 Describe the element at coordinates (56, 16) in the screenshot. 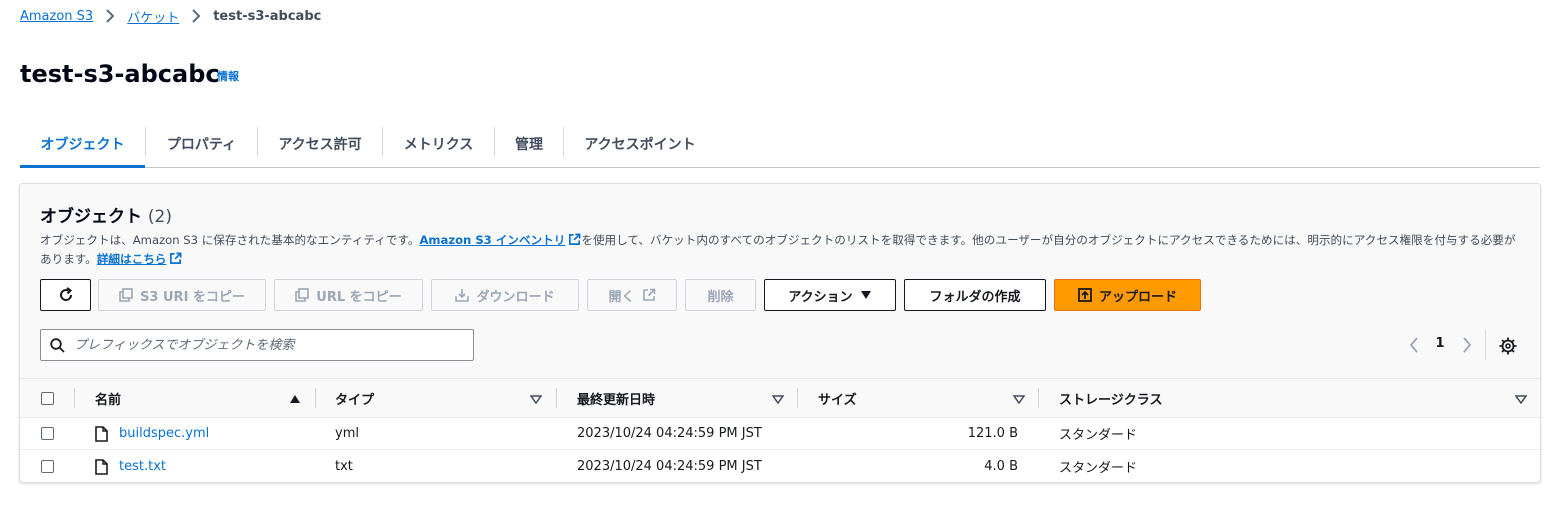

I see `breadcrumb-amazon-s3: Amazon S3` at that location.